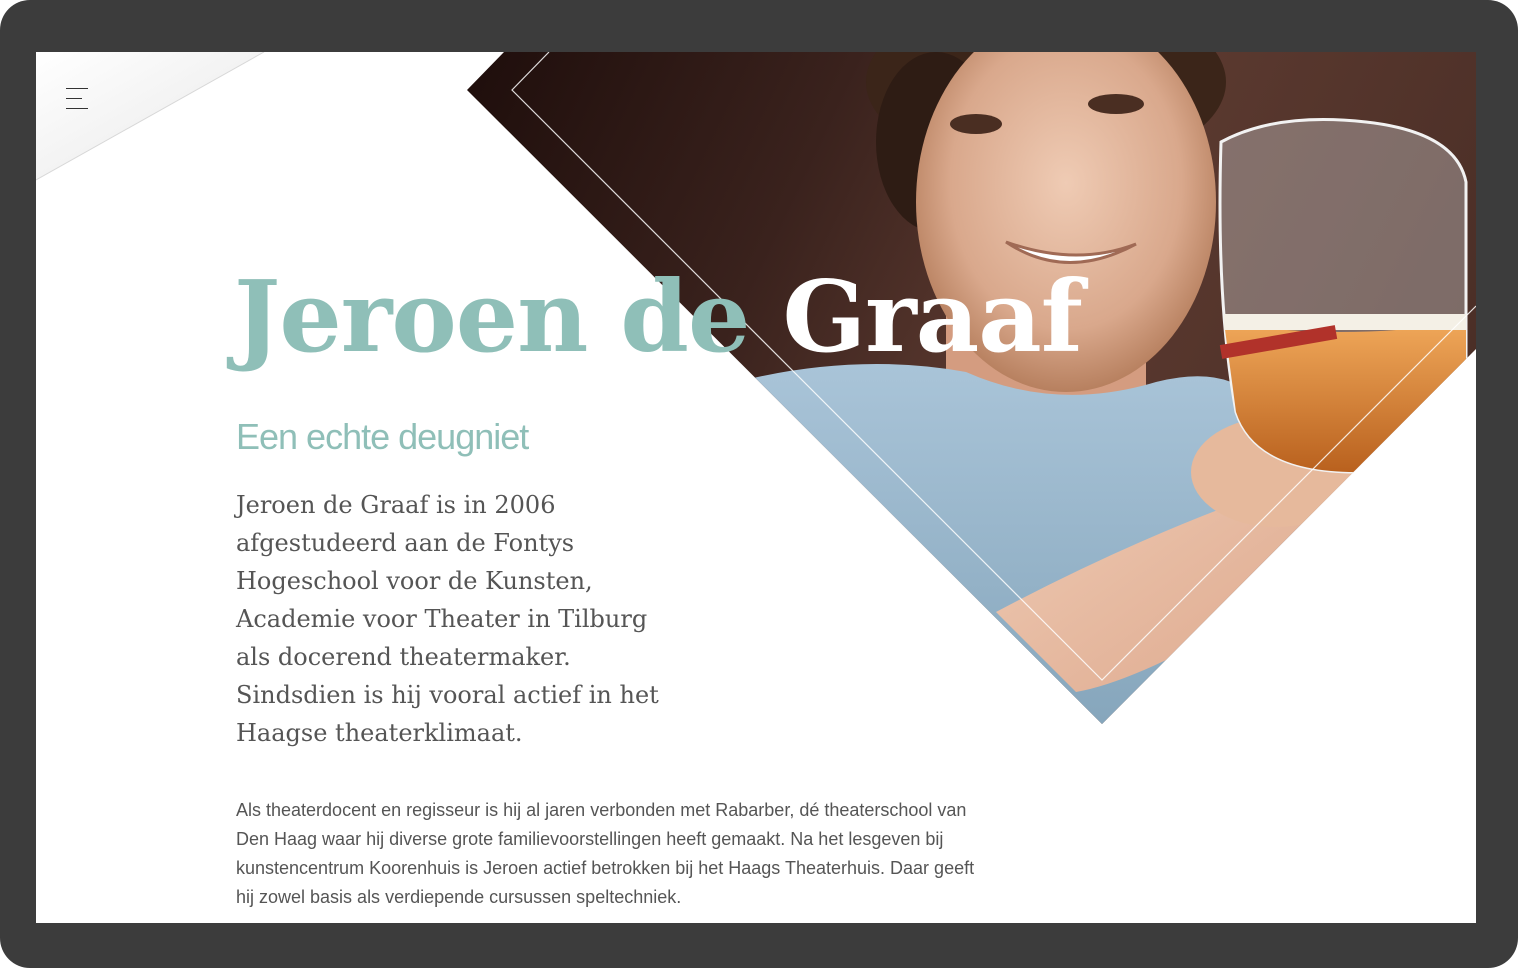 This screenshot has height=968, width=1518. What do you see at coordinates (77, 88) in the screenshot?
I see `menu-line-top` at bounding box center [77, 88].